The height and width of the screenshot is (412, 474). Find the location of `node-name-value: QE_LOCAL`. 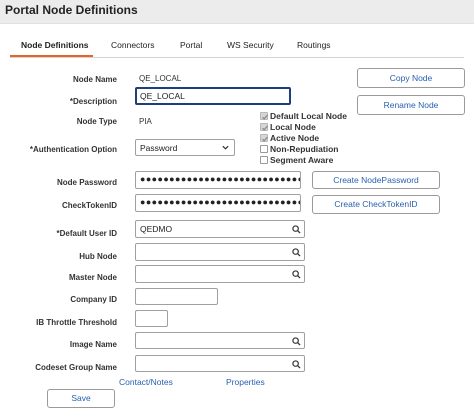

node-name-value: QE_LOCAL is located at coordinates (160, 78).